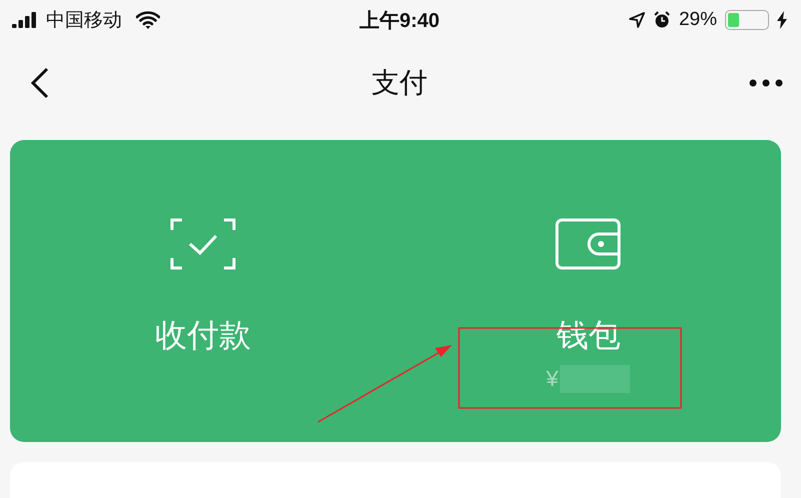 The width and height of the screenshot is (801, 498). Describe the element at coordinates (747, 20) in the screenshot. I see `battery-icon` at that location.